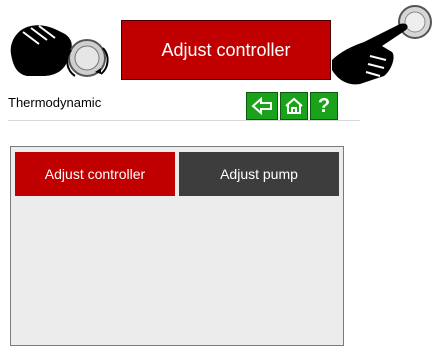 The image size is (433, 346). I want to click on home-button, so click(294, 106).